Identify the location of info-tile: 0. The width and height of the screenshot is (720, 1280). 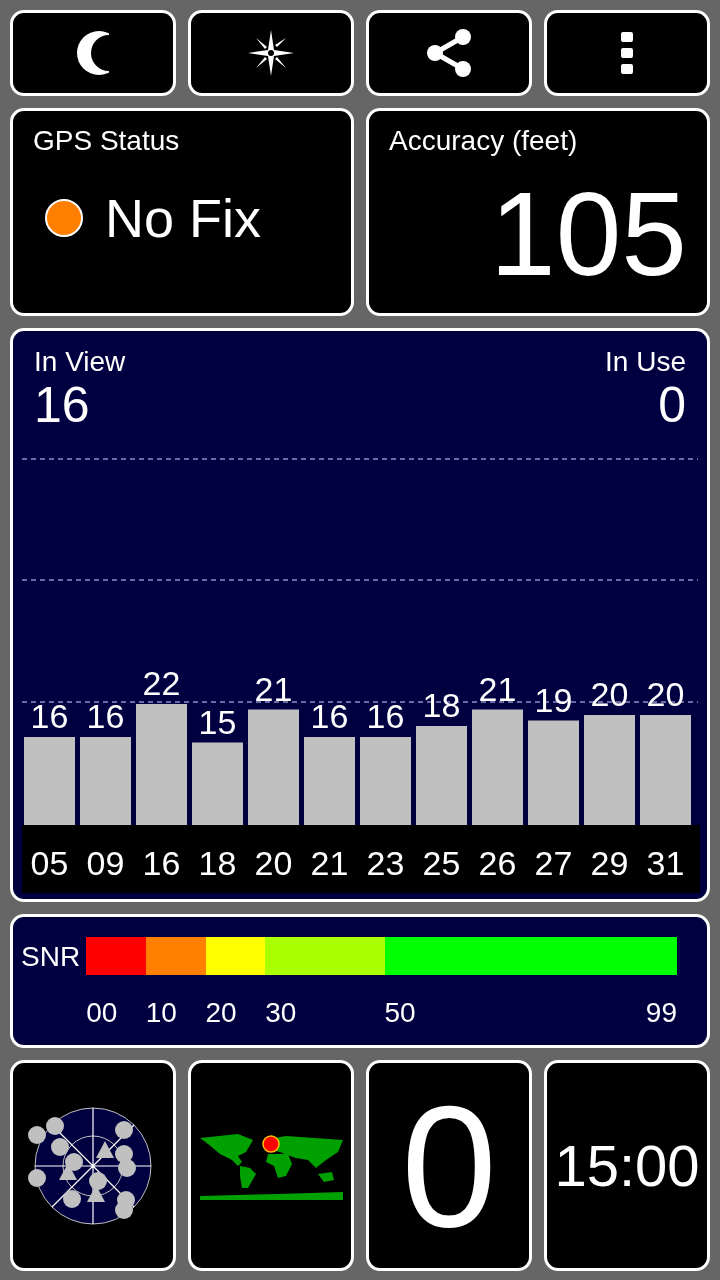
(449, 1165).